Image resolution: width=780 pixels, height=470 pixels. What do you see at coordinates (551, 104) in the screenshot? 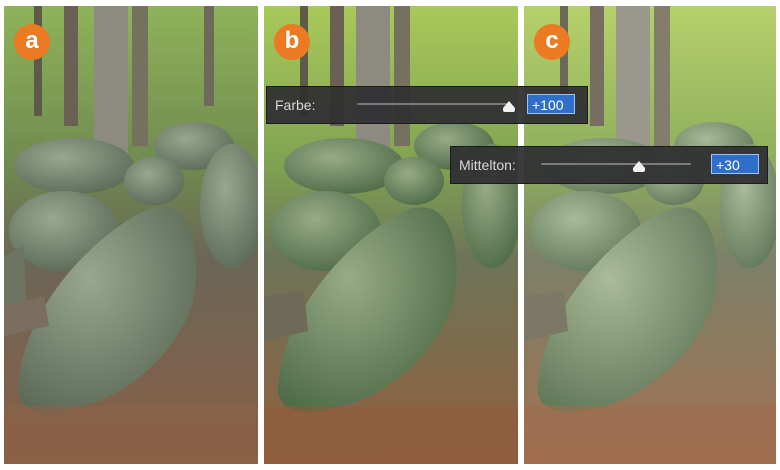
I see `farbe-value-field: +100` at bounding box center [551, 104].